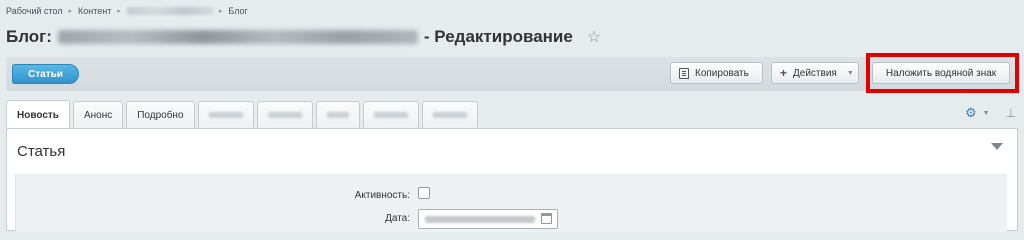 The width and height of the screenshot is (1024, 240). I want to click on breadcrumb: Рабочий стол ▸ Контент ▸ ▸ Блог, so click(127, 11).